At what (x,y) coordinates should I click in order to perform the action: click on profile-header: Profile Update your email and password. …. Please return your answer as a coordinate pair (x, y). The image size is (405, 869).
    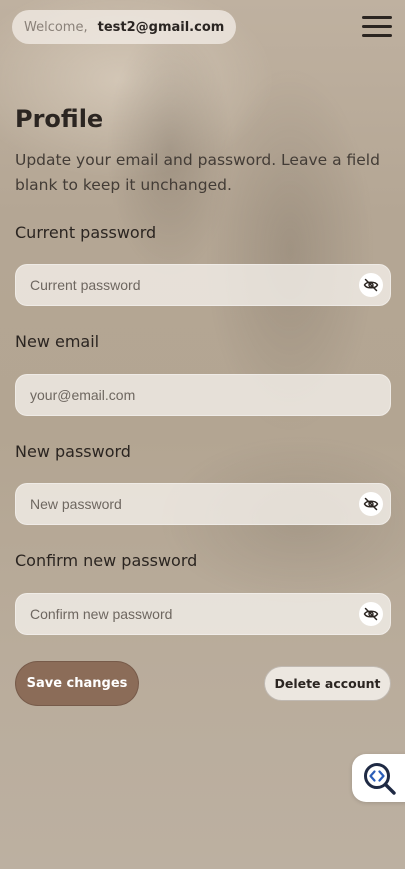
    Looking at the image, I should click on (203, 149).